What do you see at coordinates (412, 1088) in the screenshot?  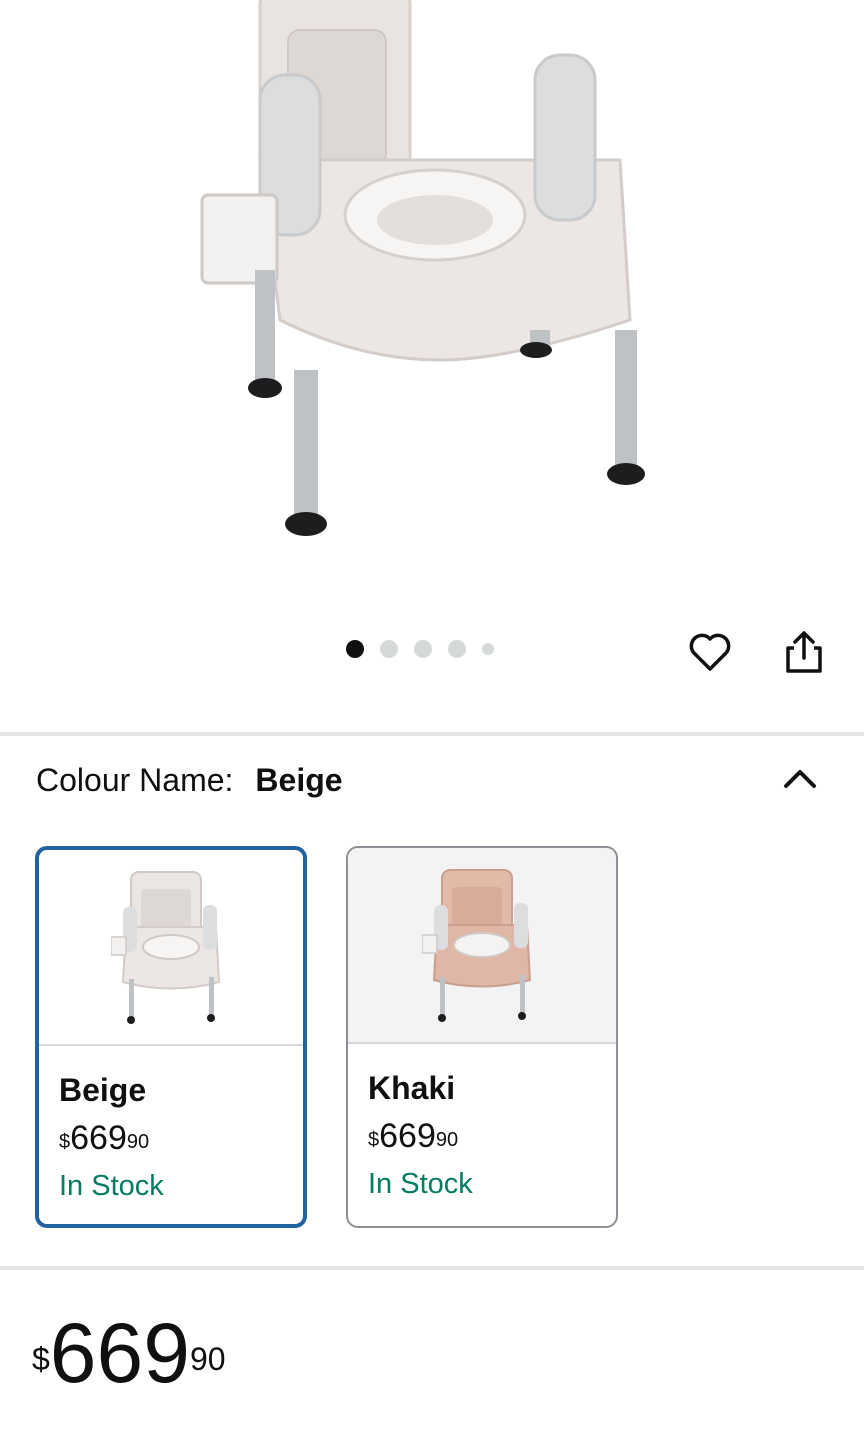 I see `variant-name: Khaki` at bounding box center [412, 1088].